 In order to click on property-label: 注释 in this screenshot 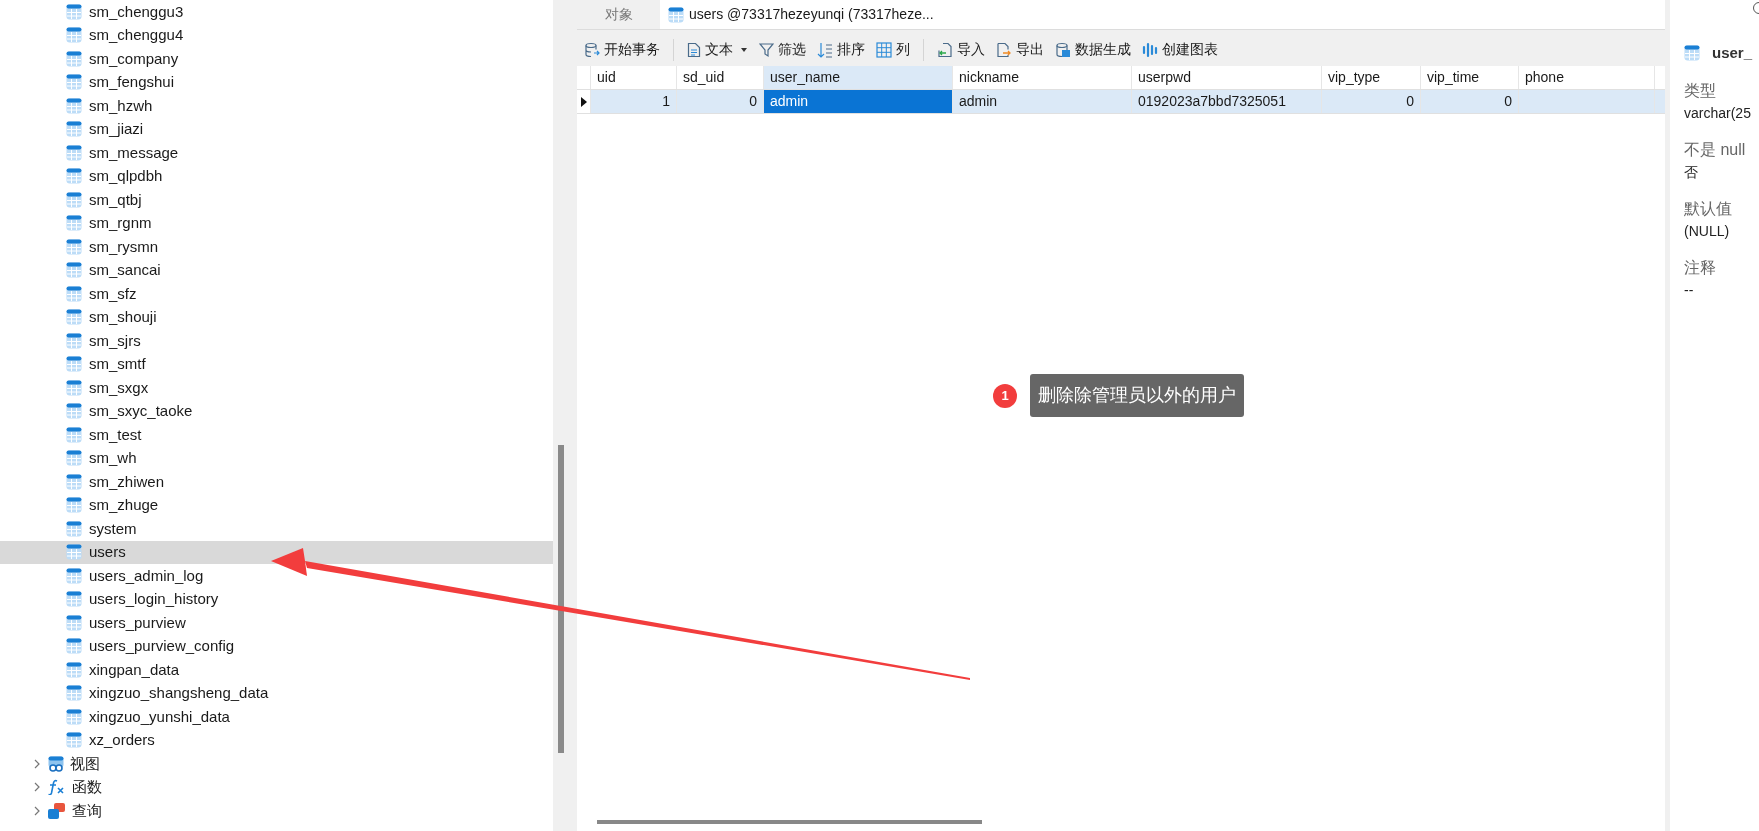, I will do `click(1700, 267)`.